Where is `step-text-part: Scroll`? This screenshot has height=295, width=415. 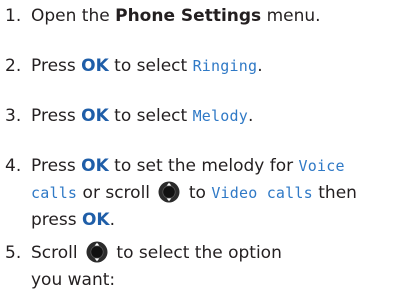
step-text-part: Scroll is located at coordinates (57, 253).